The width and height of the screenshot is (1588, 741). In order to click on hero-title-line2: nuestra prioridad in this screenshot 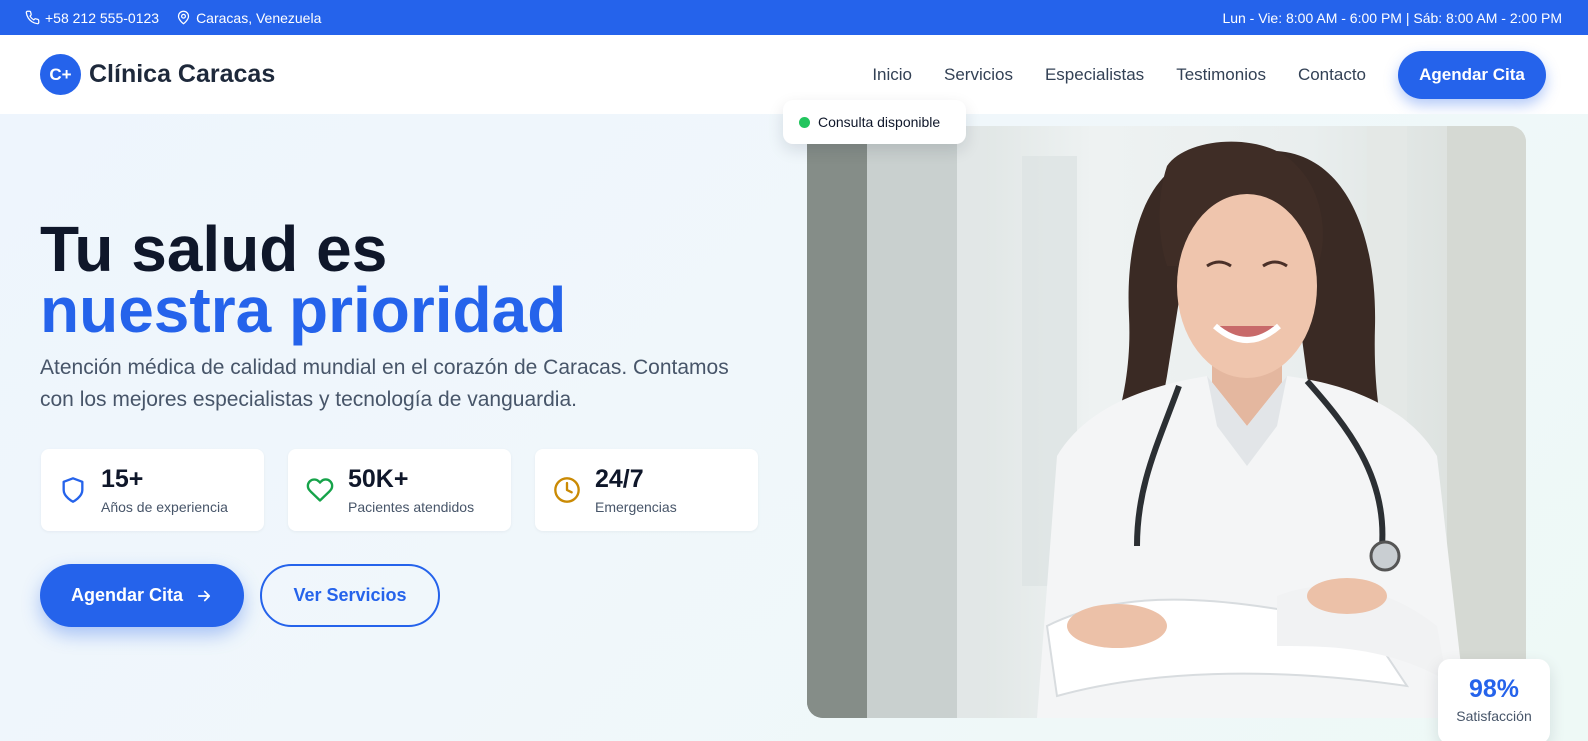, I will do `click(303, 310)`.